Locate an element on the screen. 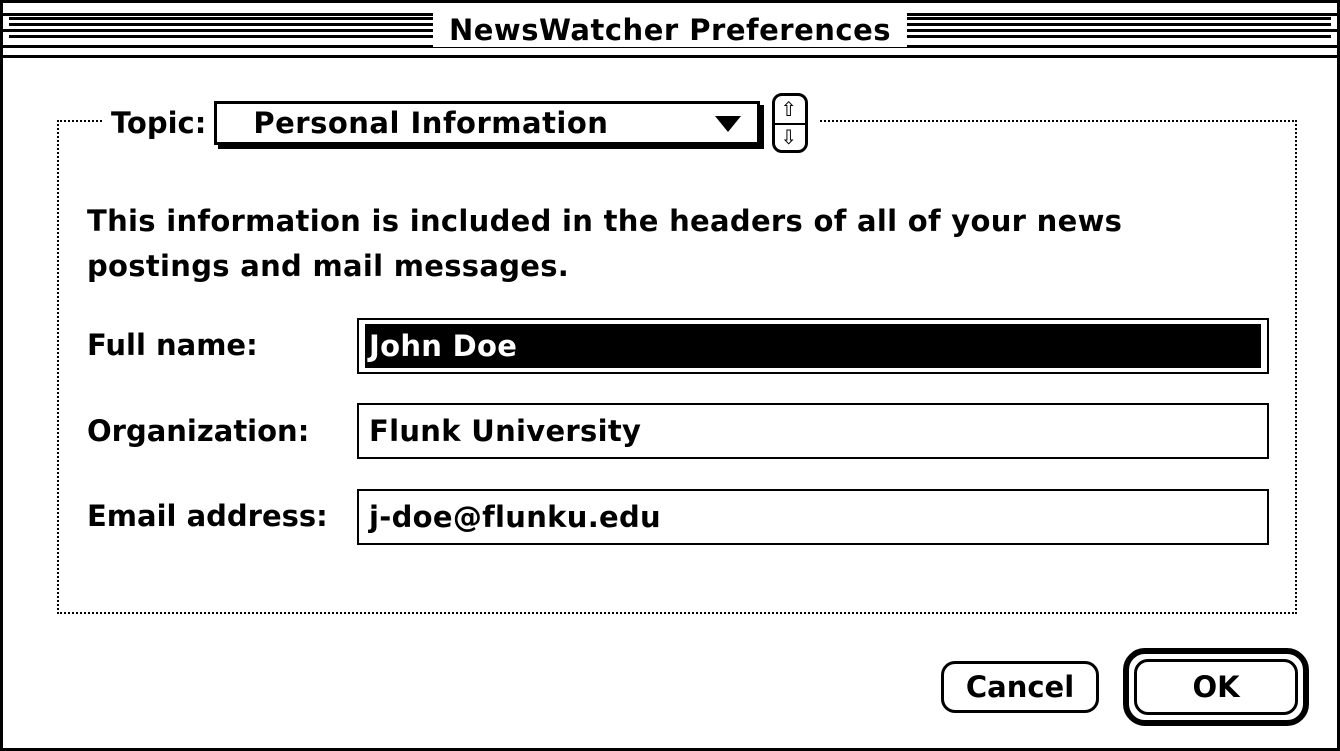 The height and width of the screenshot is (751, 1340). triangle-down-icon is located at coordinates (728, 124).